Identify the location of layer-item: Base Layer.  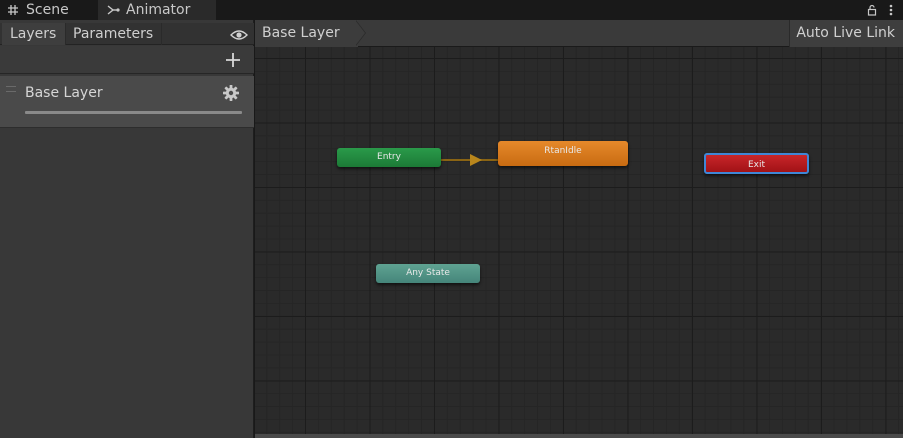
(127, 102).